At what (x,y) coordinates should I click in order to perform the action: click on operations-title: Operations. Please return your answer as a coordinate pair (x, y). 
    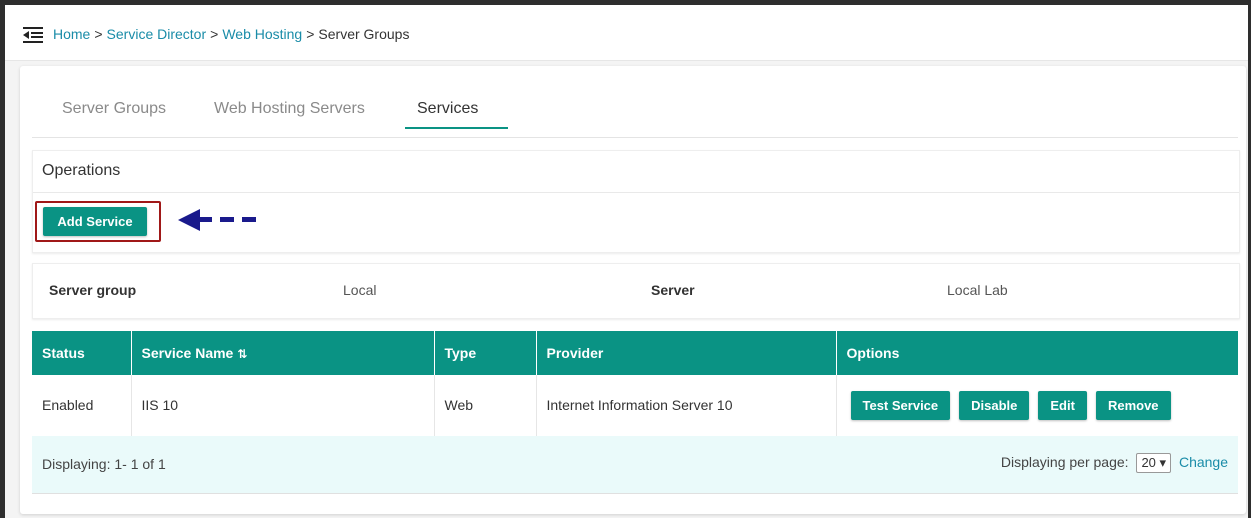
    Looking at the image, I should click on (81, 170).